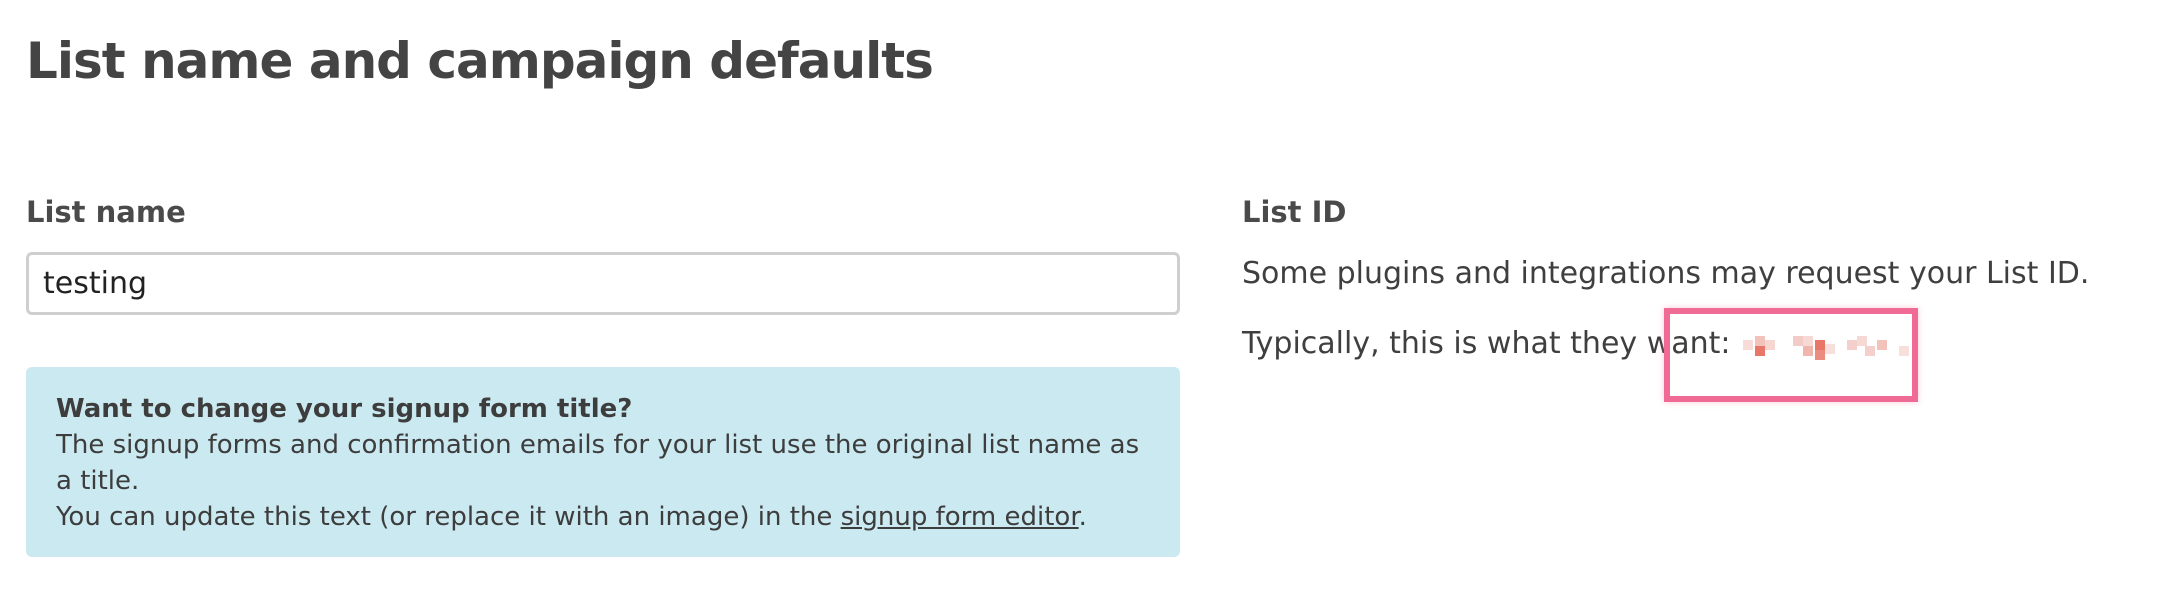 This screenshot has width=2172, height=606. I want to click on list-id-highlight-annotation, so click(1791, 355).